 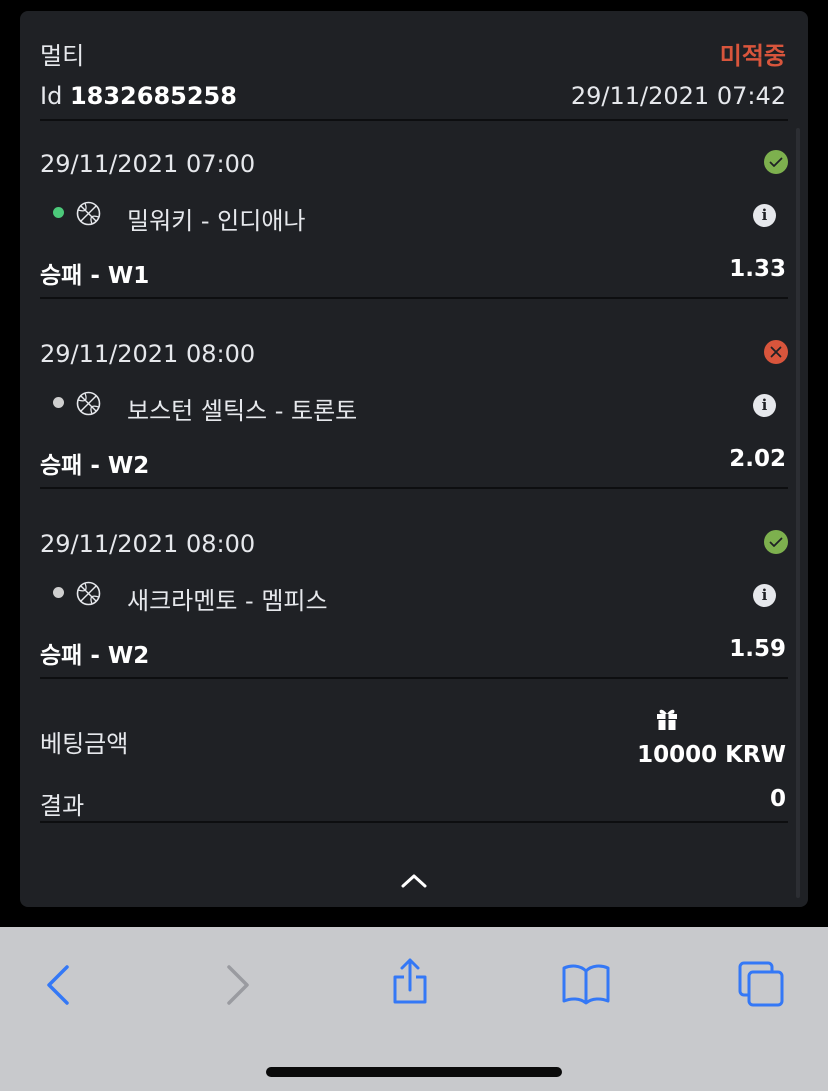 I want to click on bookmarks-icon, so click(x=586, y=985).